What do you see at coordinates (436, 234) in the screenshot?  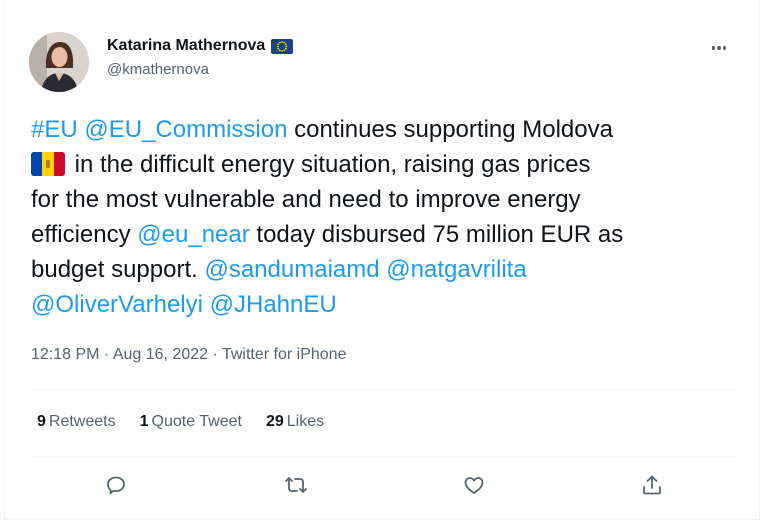 I see `tweet-text-segment: today disbursed 75 million EUR as` at bounding box center [436, 234].